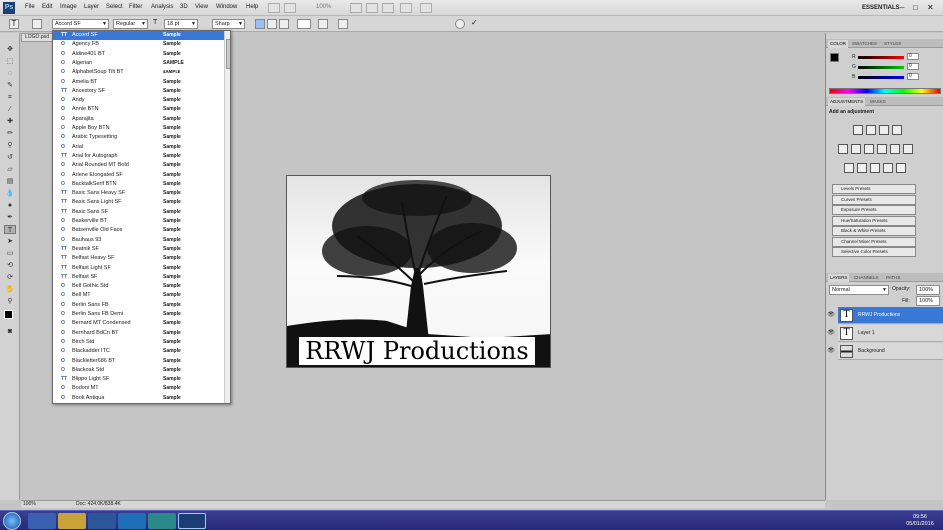  Describe the element at coordinates (866, 278) in the screenshot. I see `tab-channels: CHANNELS` at that location.